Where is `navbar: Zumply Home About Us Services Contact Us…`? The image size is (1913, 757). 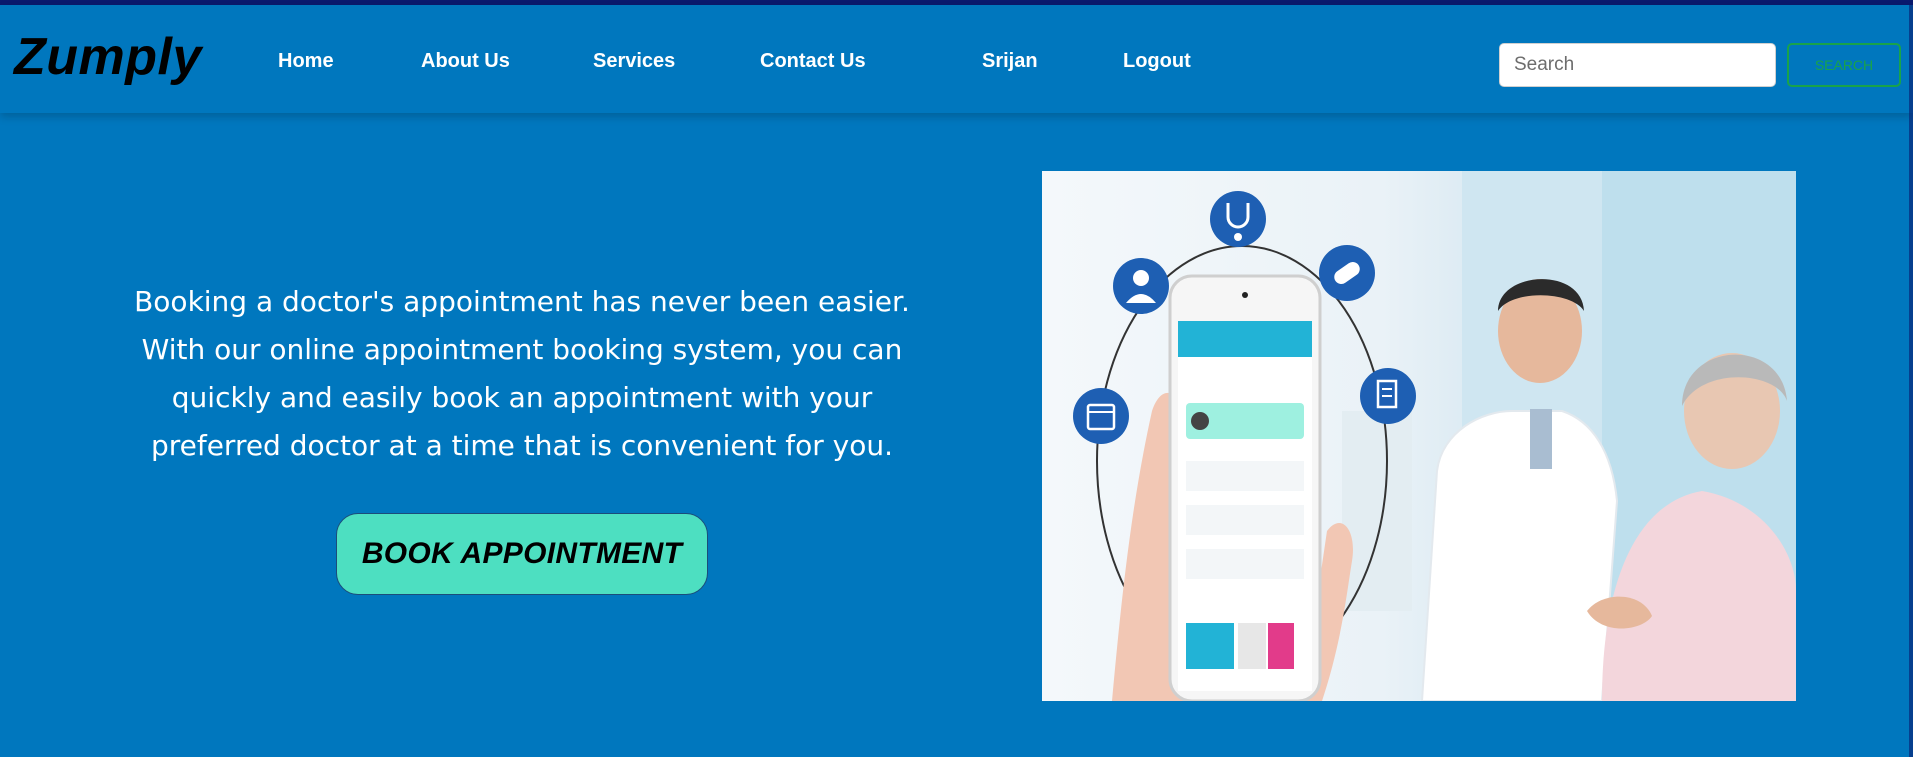 navbar: Zumply Home About Us Services Contact Us… is located at coordinates (956, 59).